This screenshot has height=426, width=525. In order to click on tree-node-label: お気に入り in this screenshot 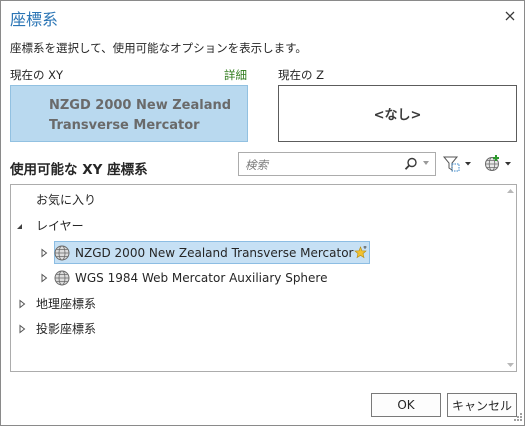, I will do `click(66, 200)`.